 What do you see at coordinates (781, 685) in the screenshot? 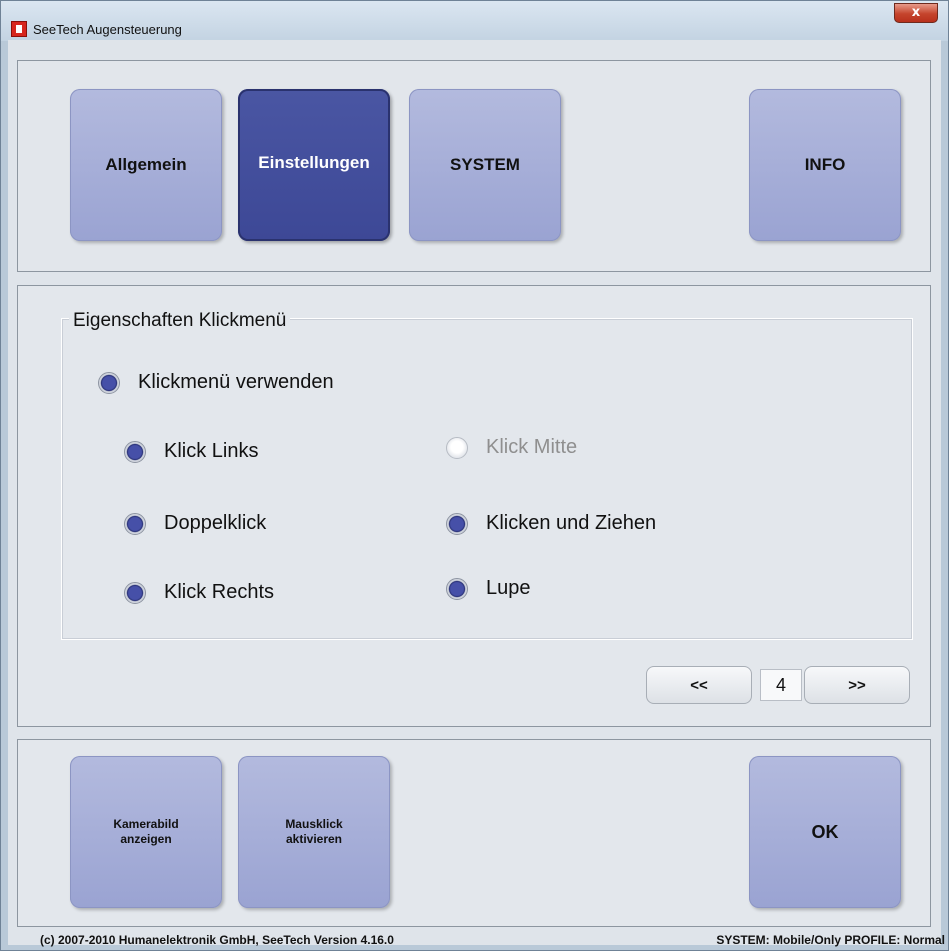
I see `page-number: 4` at bounding box center [781, 685].